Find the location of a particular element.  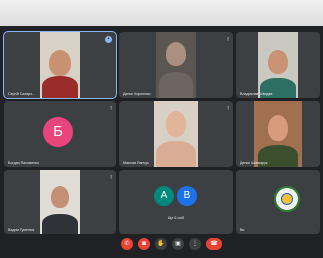

end-call-icon: ☎ is located at coordinates (214, 244).